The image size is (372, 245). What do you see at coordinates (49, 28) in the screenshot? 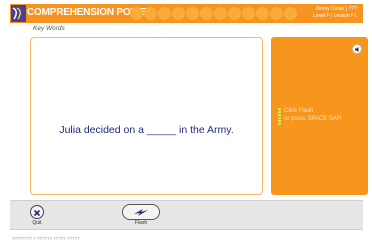
I see `section-subtitle: Key Words` at bounding box center [49, 28].